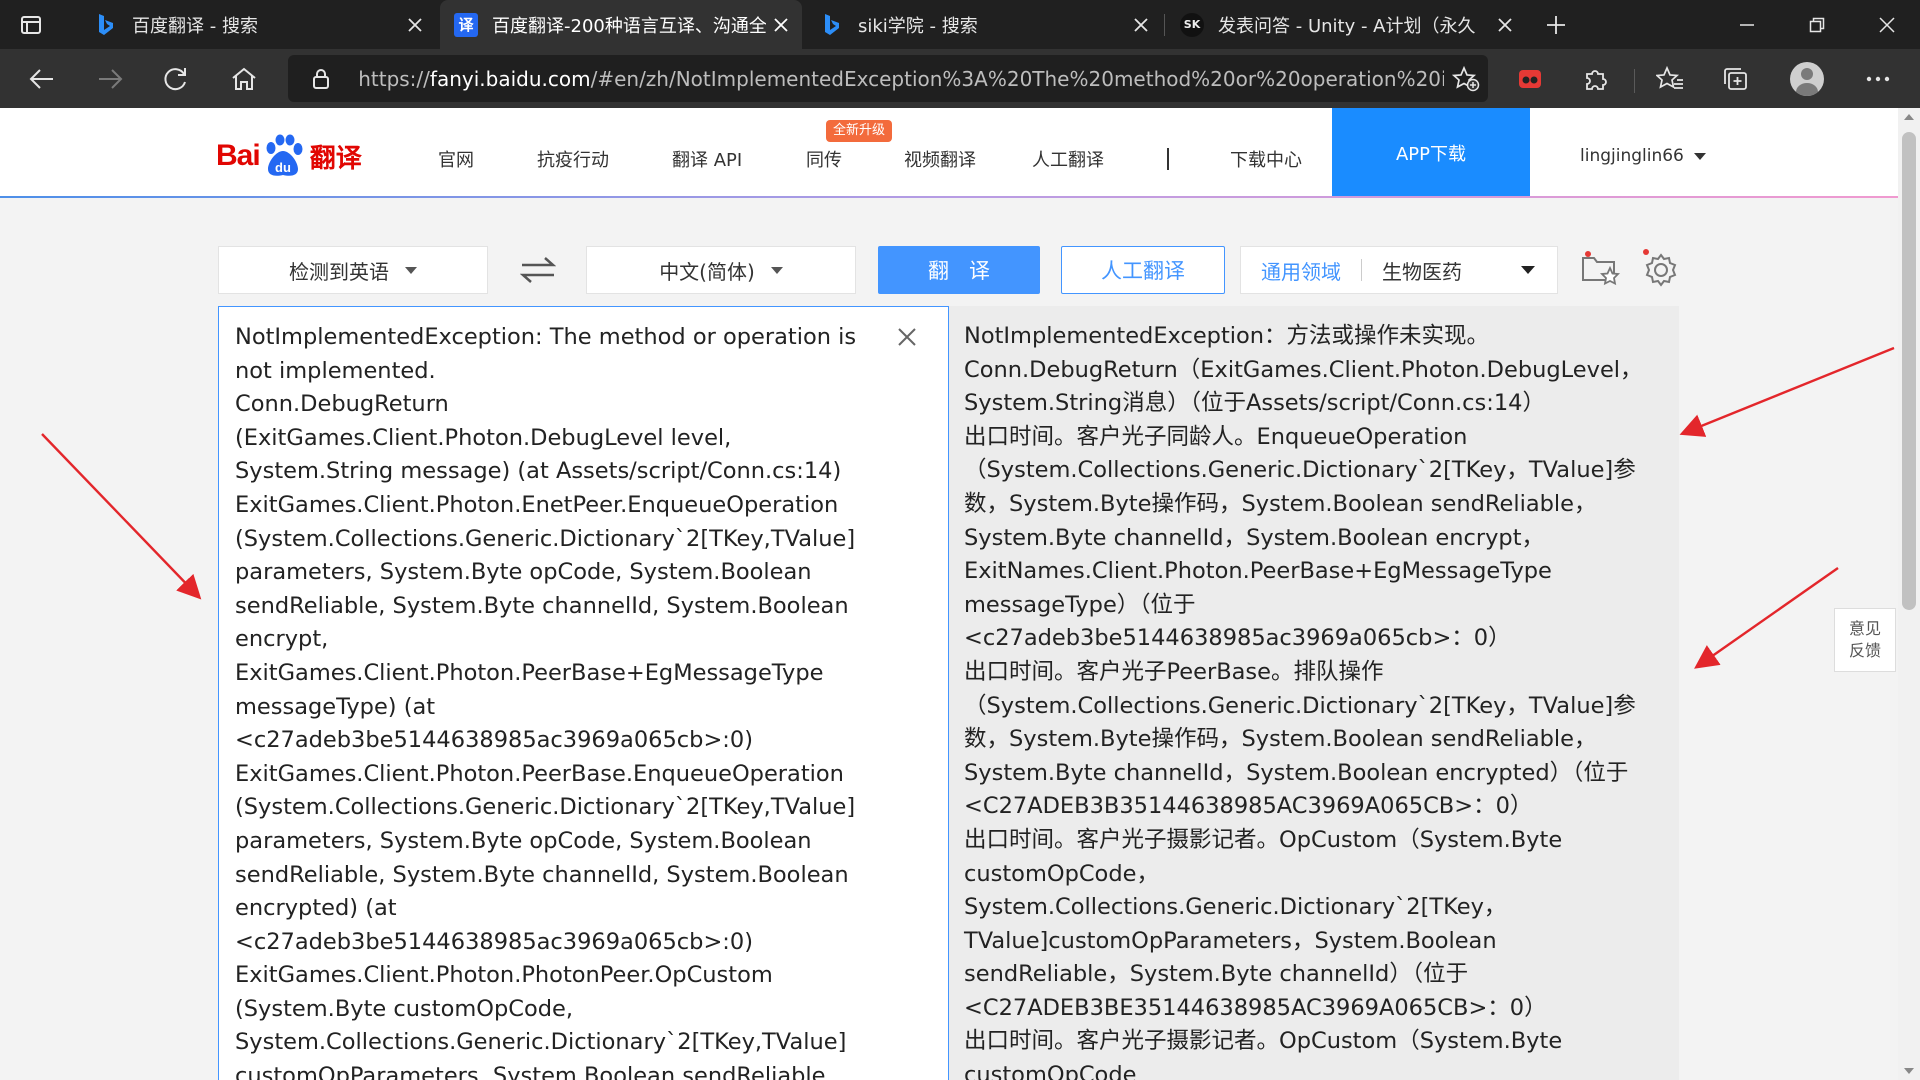 The image size is (1920, 1080). Describe the element at coordinates (1817, 24) in the screenshot. I see `restore-icon` at that location.